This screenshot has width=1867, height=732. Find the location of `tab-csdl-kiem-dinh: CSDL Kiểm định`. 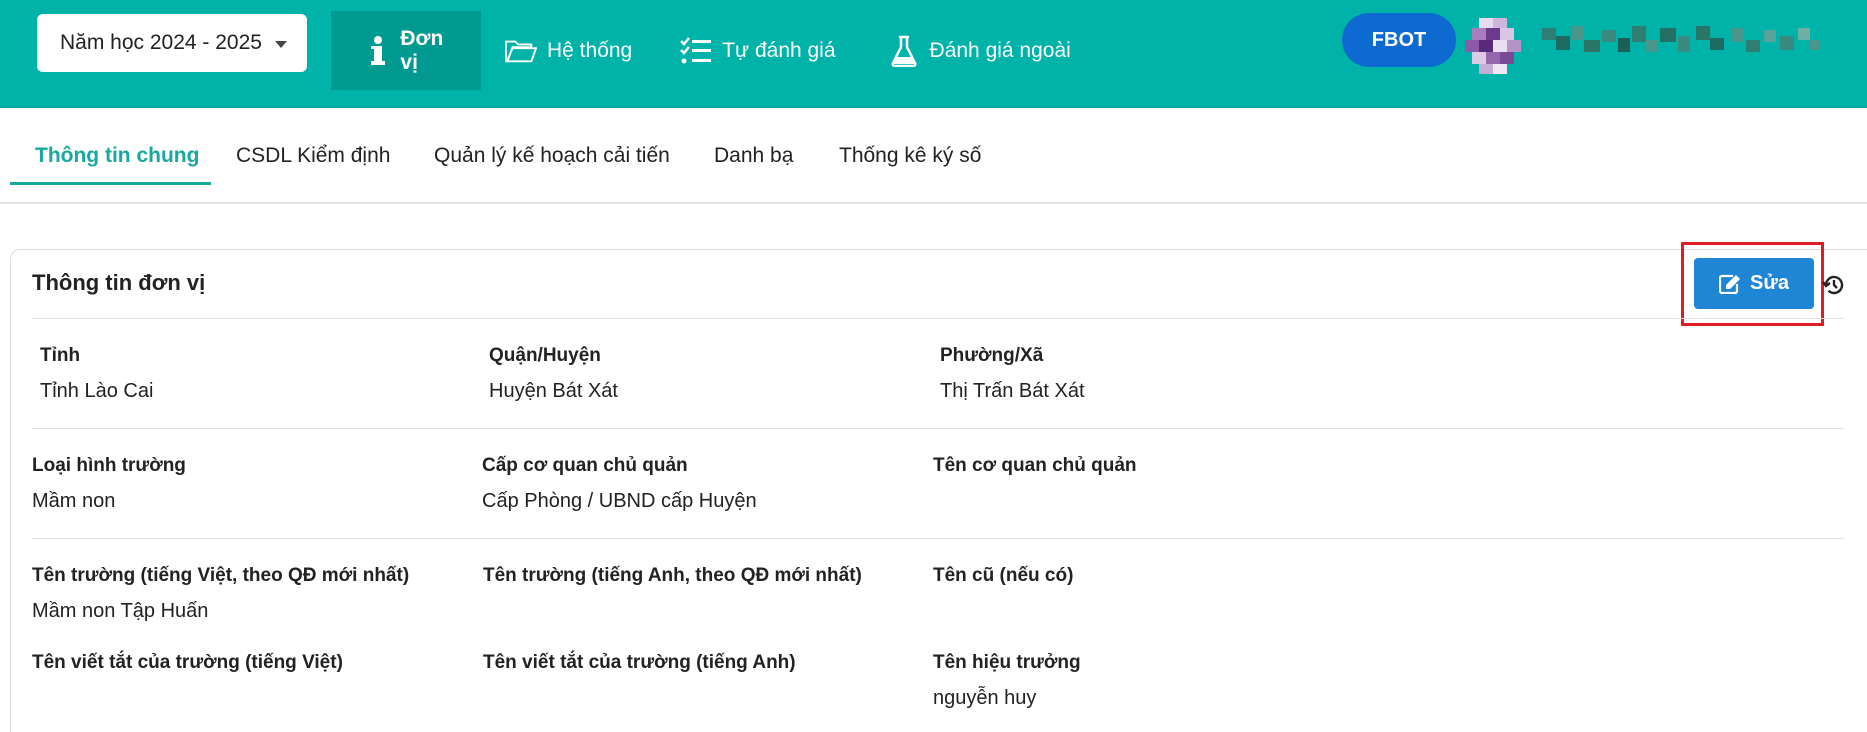

tab-csdl-kiem-dinh: CSDL Kiểm định is located at coordinates (313, 156).